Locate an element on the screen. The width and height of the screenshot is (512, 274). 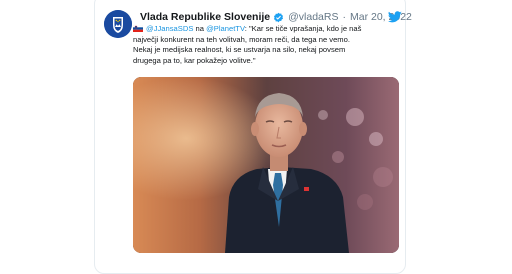
display-name: Vlada Republike Slovenije is located at coordinates (205, 17).